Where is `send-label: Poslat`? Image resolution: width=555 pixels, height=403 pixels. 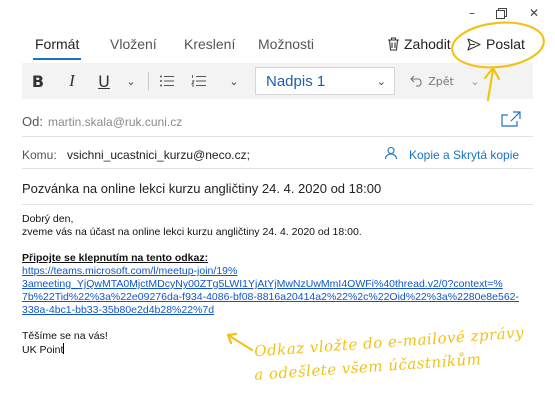
send-label: Poslat is located at coordinates (505, 44).